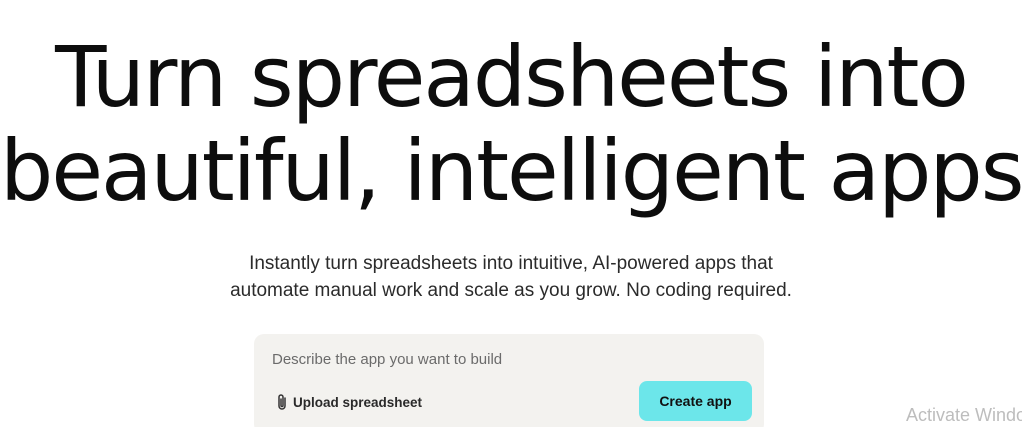 This screenshot has width=1022, height=427. What do you see at coordinates (507, 359) in the screenshot?
I see `app-description-input` at bounding box center [507, 359].